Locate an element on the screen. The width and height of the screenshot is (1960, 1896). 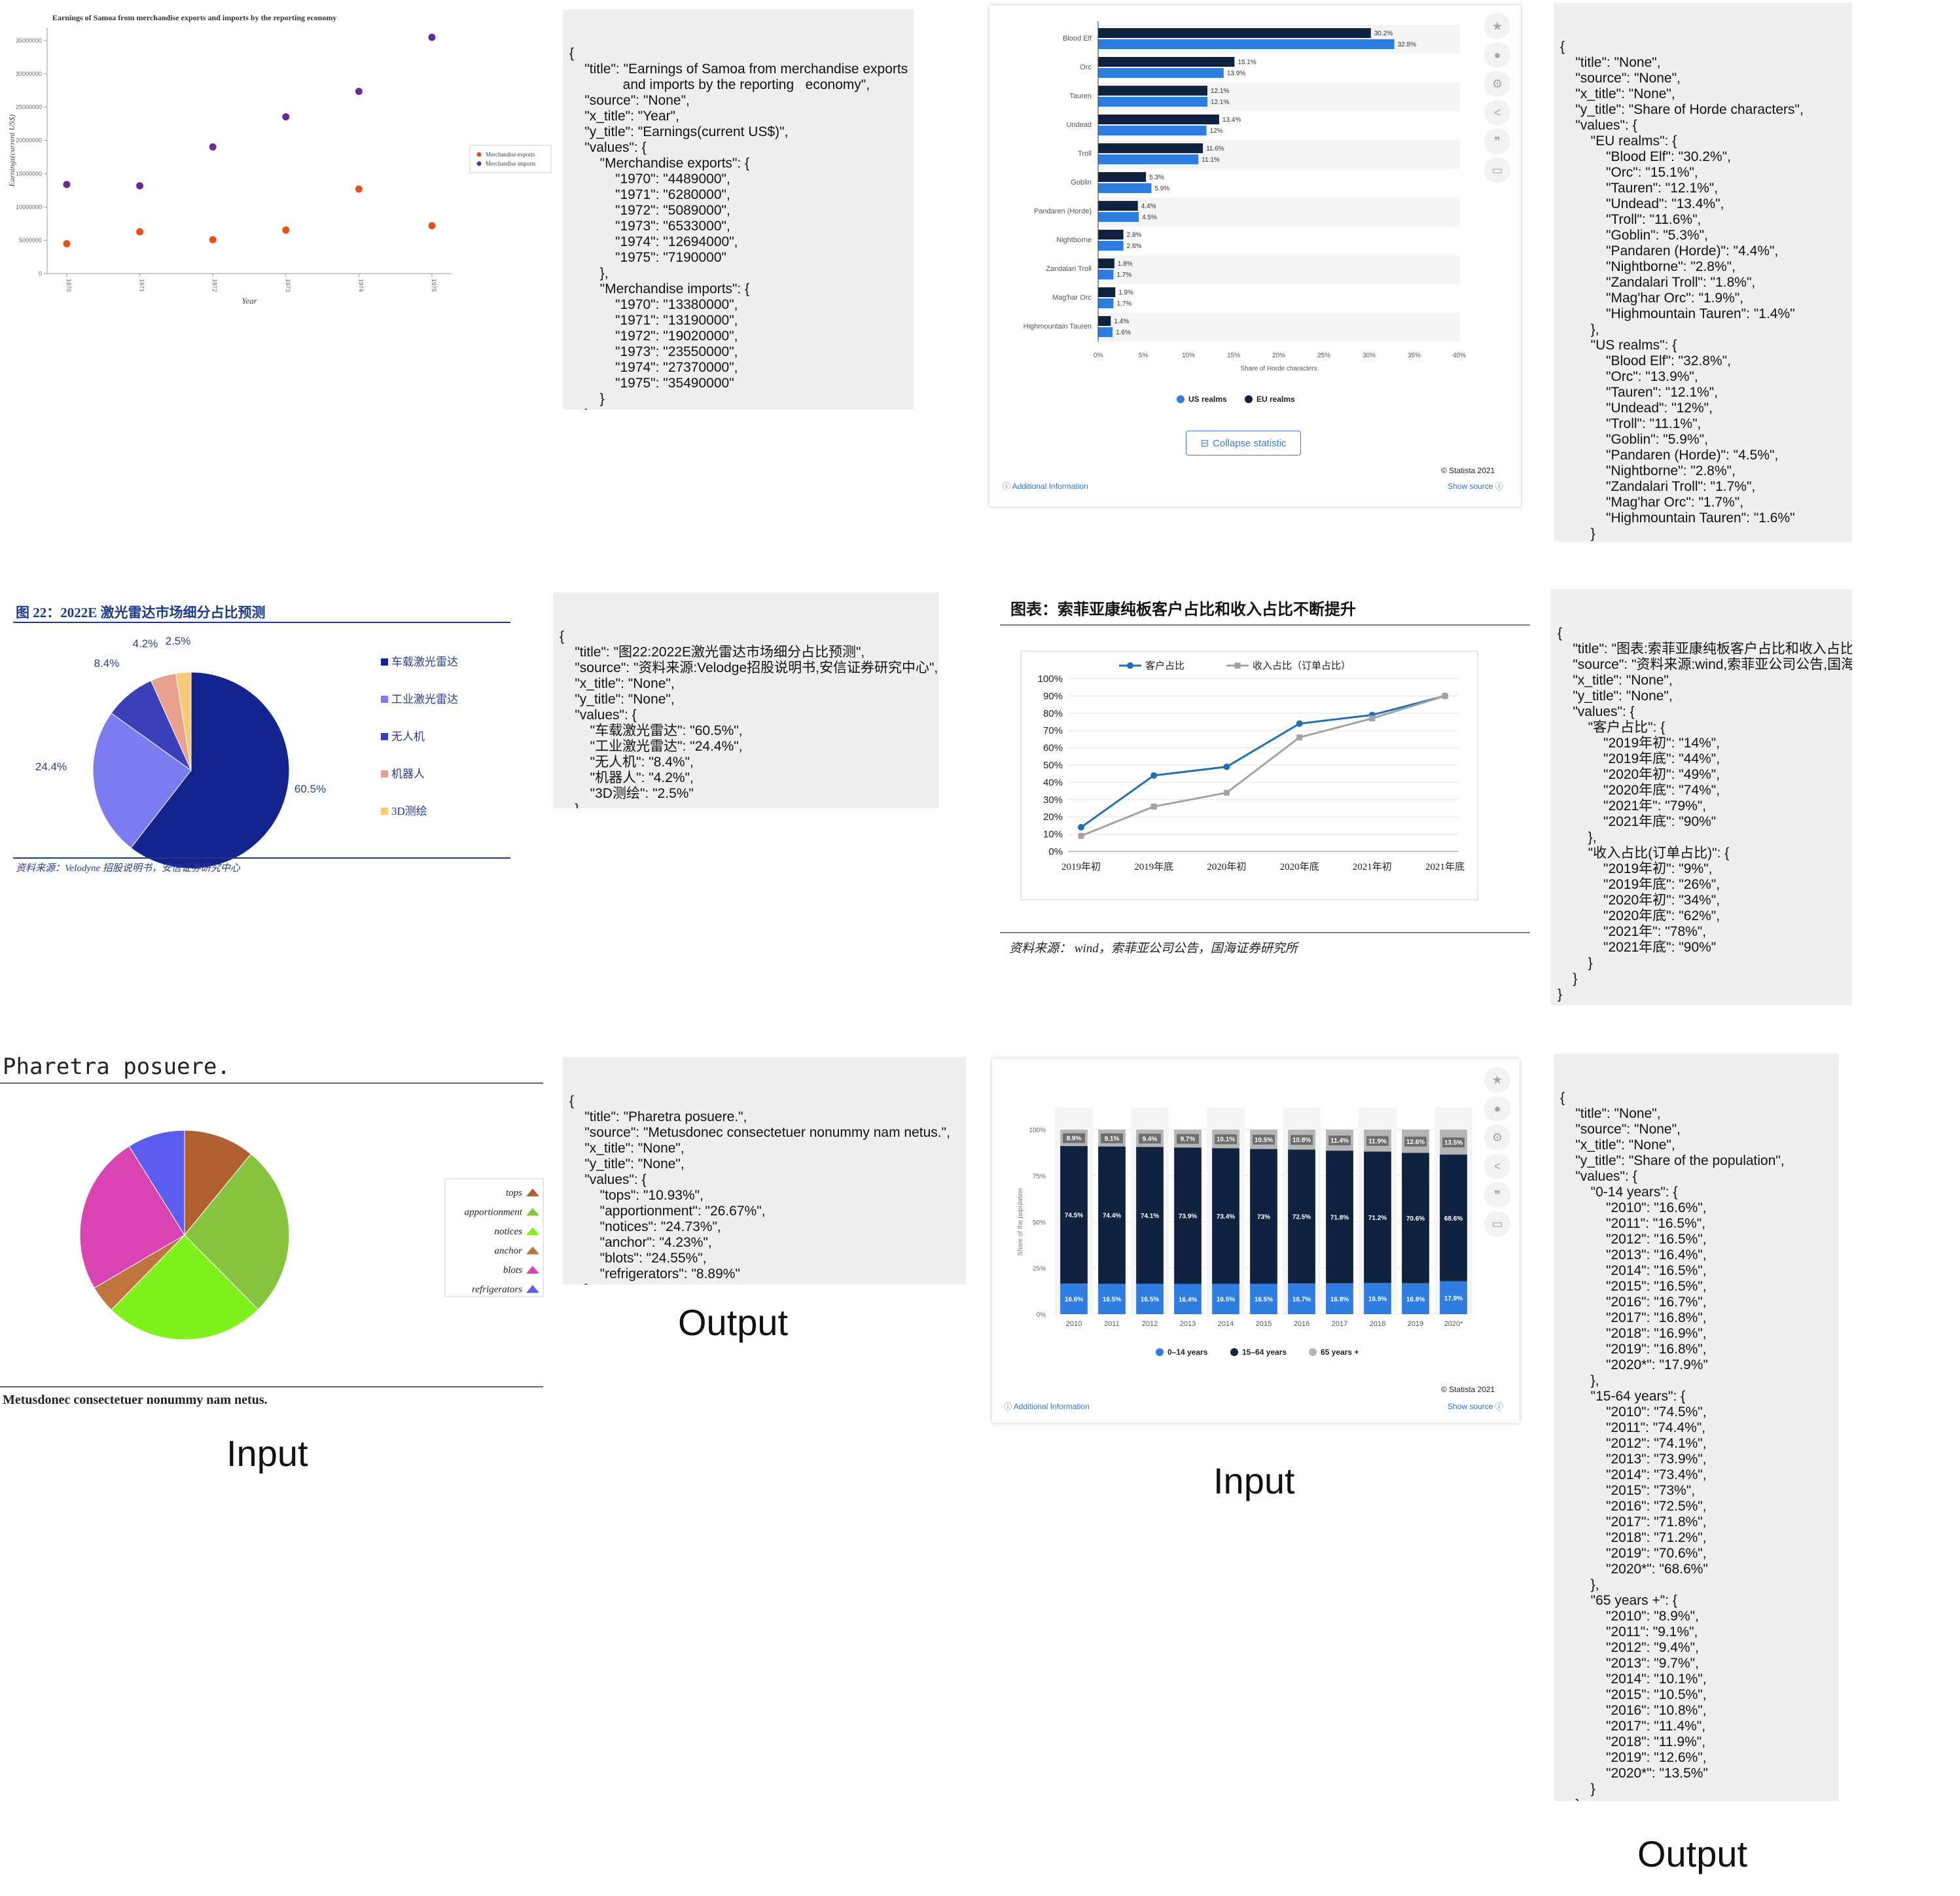
show-source-label: Show source is located at coordinates (1470, 1407).